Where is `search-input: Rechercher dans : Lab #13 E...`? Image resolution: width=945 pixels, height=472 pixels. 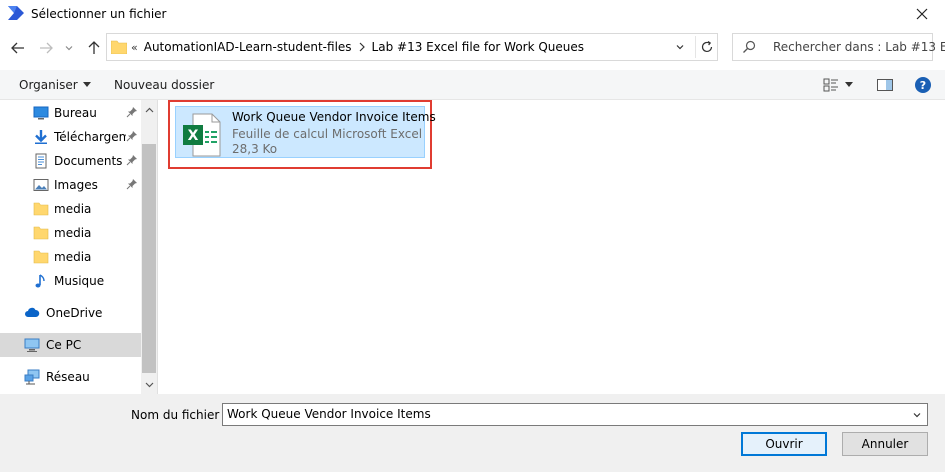 search-input: Rechercher dans : Lab #13 E... is located at coordinates (838, 47).